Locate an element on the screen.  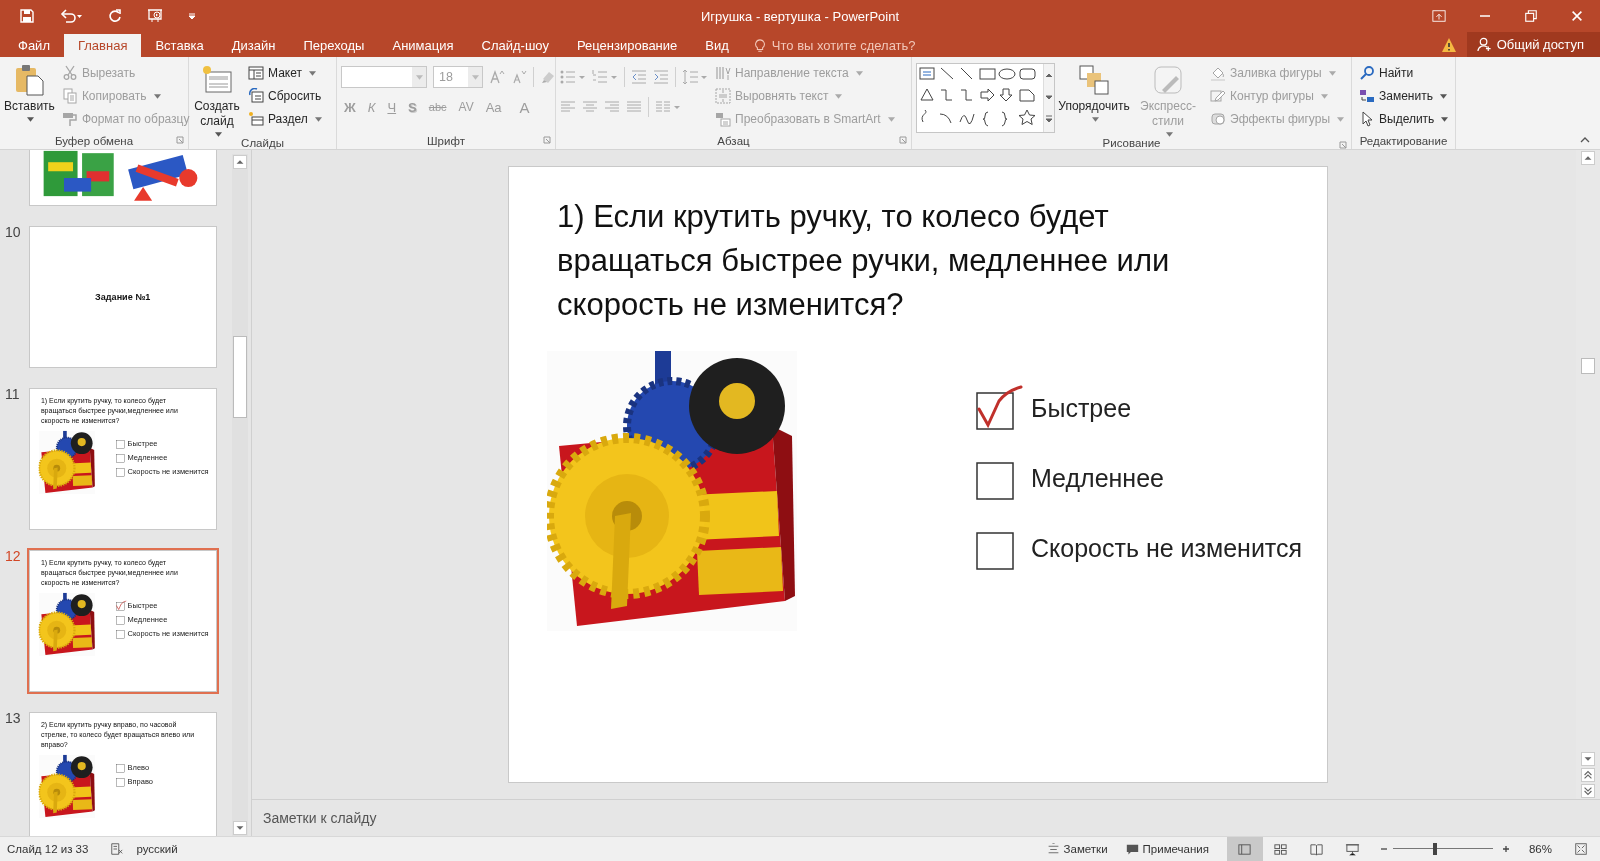
presentation-icon is located at coordinates (155, 16).